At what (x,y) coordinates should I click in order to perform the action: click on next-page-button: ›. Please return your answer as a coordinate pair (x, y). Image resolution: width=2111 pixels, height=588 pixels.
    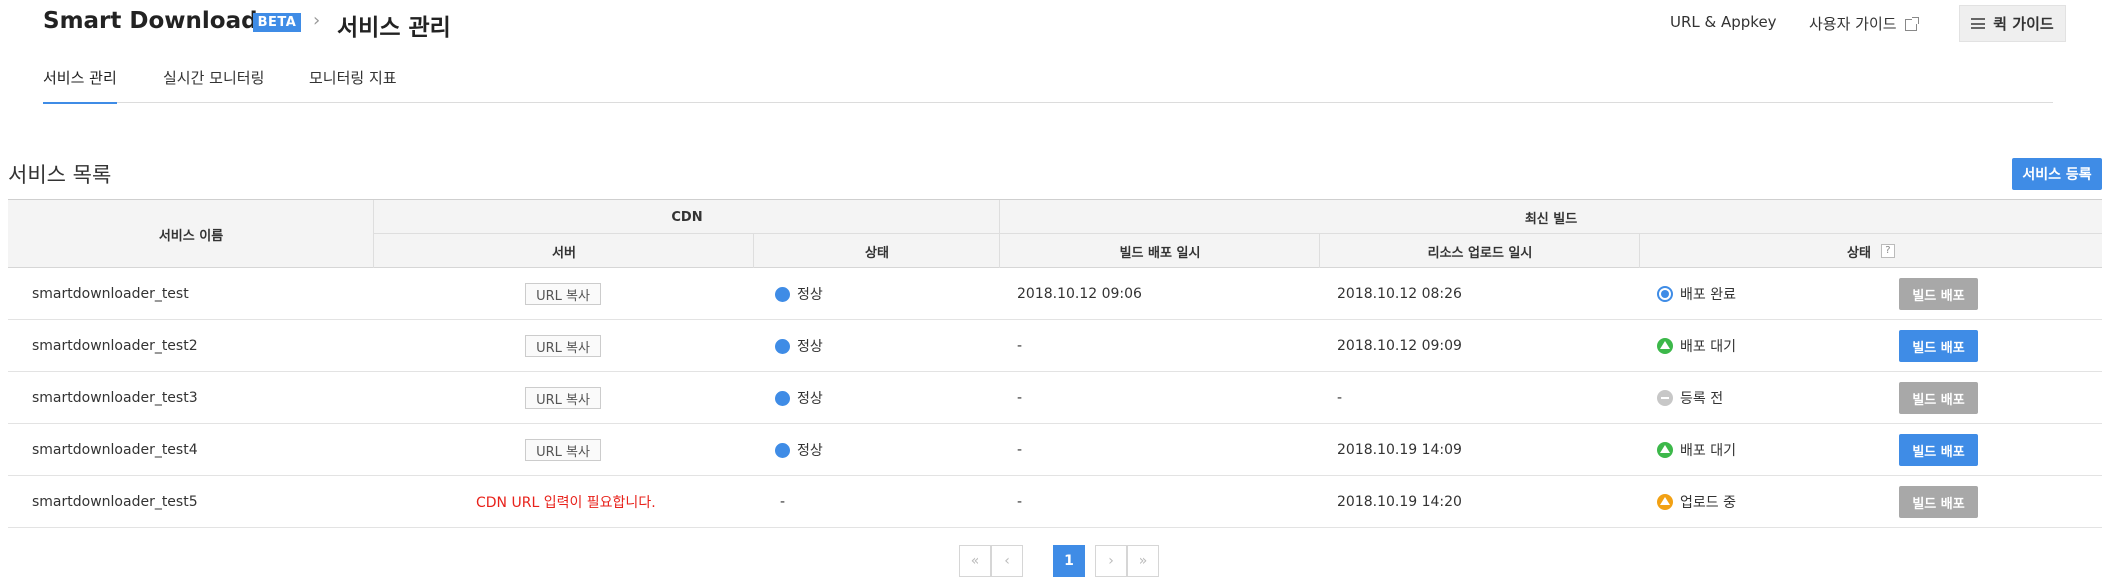
    Looking at the image, I should click on (1111, 561).